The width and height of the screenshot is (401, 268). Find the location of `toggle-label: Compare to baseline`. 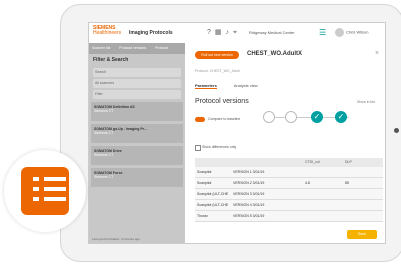

toggle-label: Compare to baseline is located at coordinates (224, 119).